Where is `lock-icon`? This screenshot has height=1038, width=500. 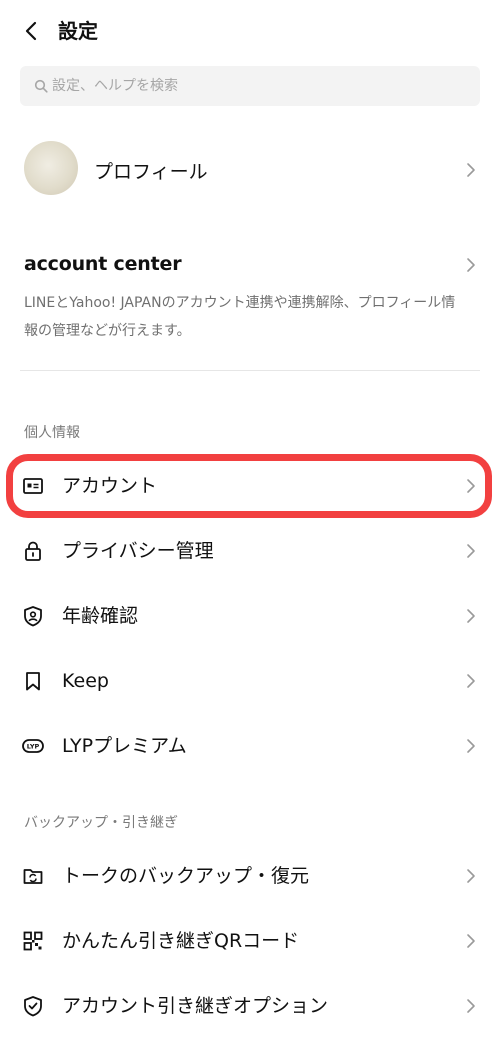
lock-icon is located at coordinates (33, 551).